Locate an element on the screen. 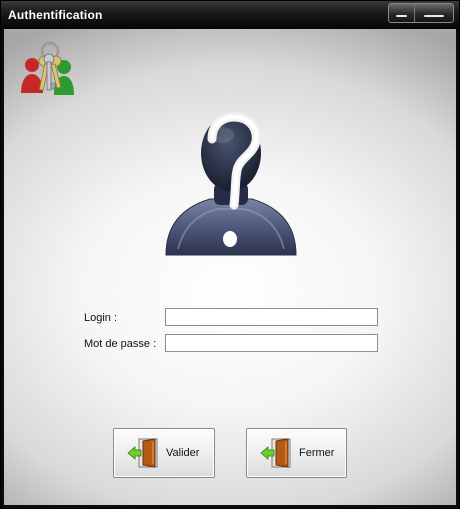  validate-button-label: Valider is located at coordinates (183, 453).